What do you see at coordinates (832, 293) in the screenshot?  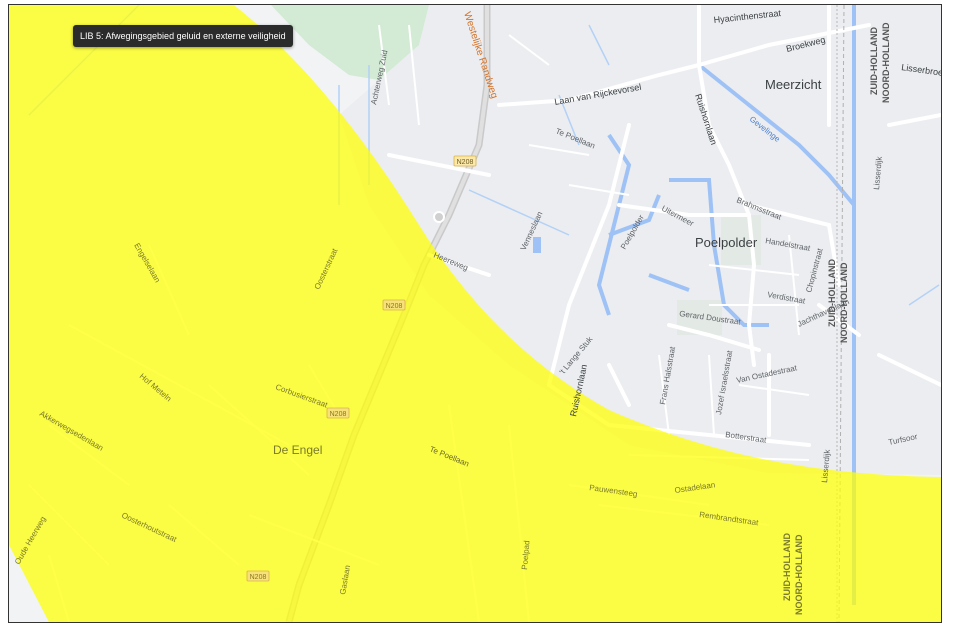 I see `province-label-mid-zuid: ZUID-HOLLAND` at bounding box center [832, 293].